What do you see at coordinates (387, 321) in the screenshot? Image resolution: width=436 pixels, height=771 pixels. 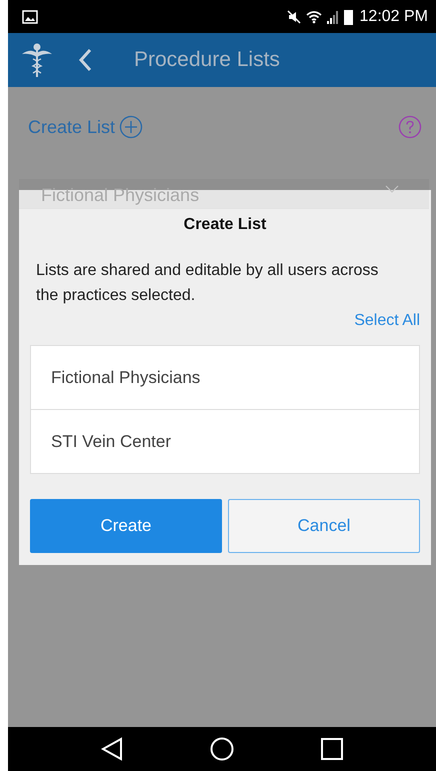 I see `select-all-link: Select All` at bounding box center [387, 321].